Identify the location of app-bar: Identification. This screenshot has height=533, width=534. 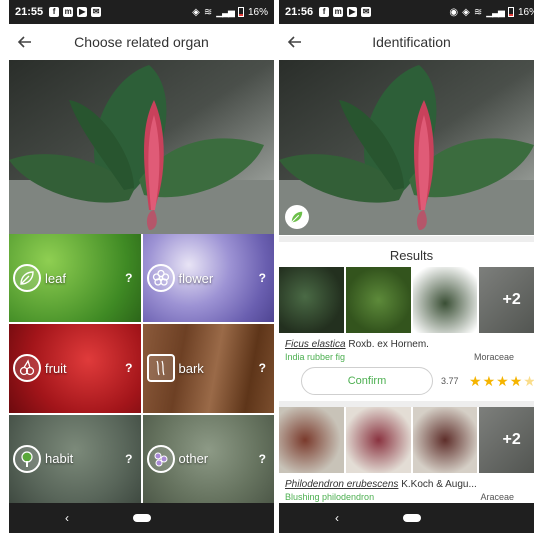
(406, 42).